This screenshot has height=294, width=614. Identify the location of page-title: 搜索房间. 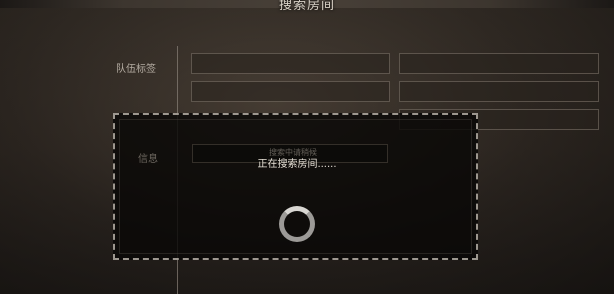
(306, 6).